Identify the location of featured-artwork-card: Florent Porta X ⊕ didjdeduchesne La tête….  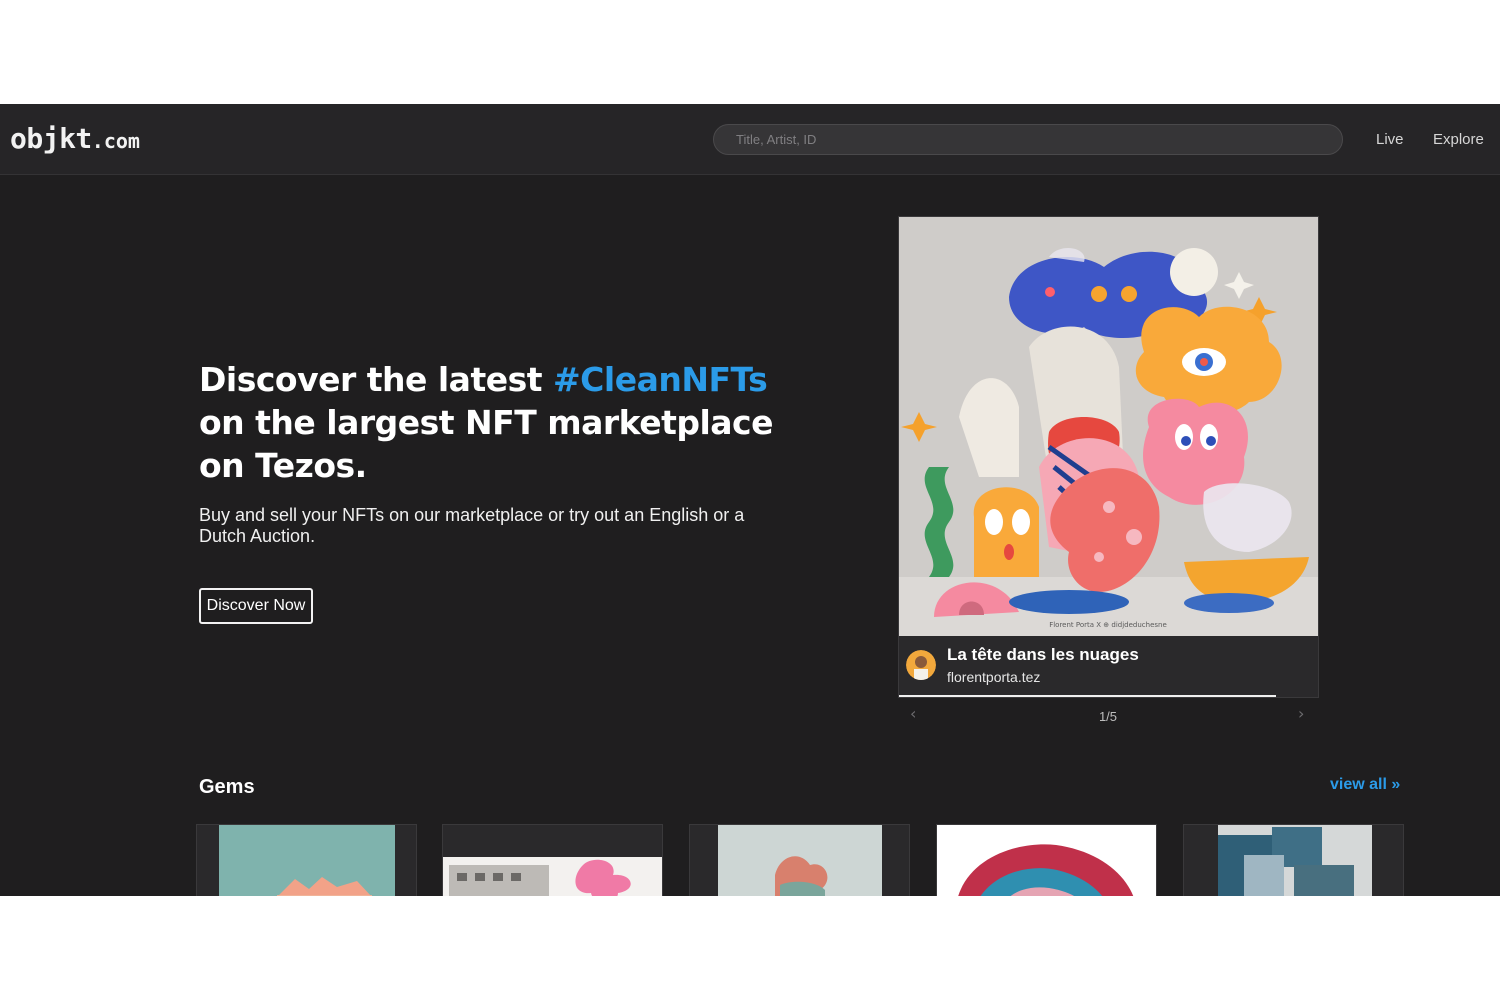
(1108, 457).